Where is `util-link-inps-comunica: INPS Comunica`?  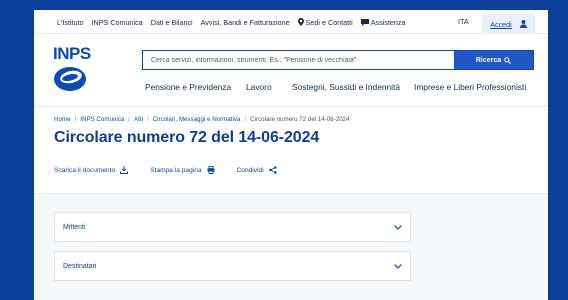 util-link-inps-comunica: INPS Comunica is located at coordinates (117, 22).